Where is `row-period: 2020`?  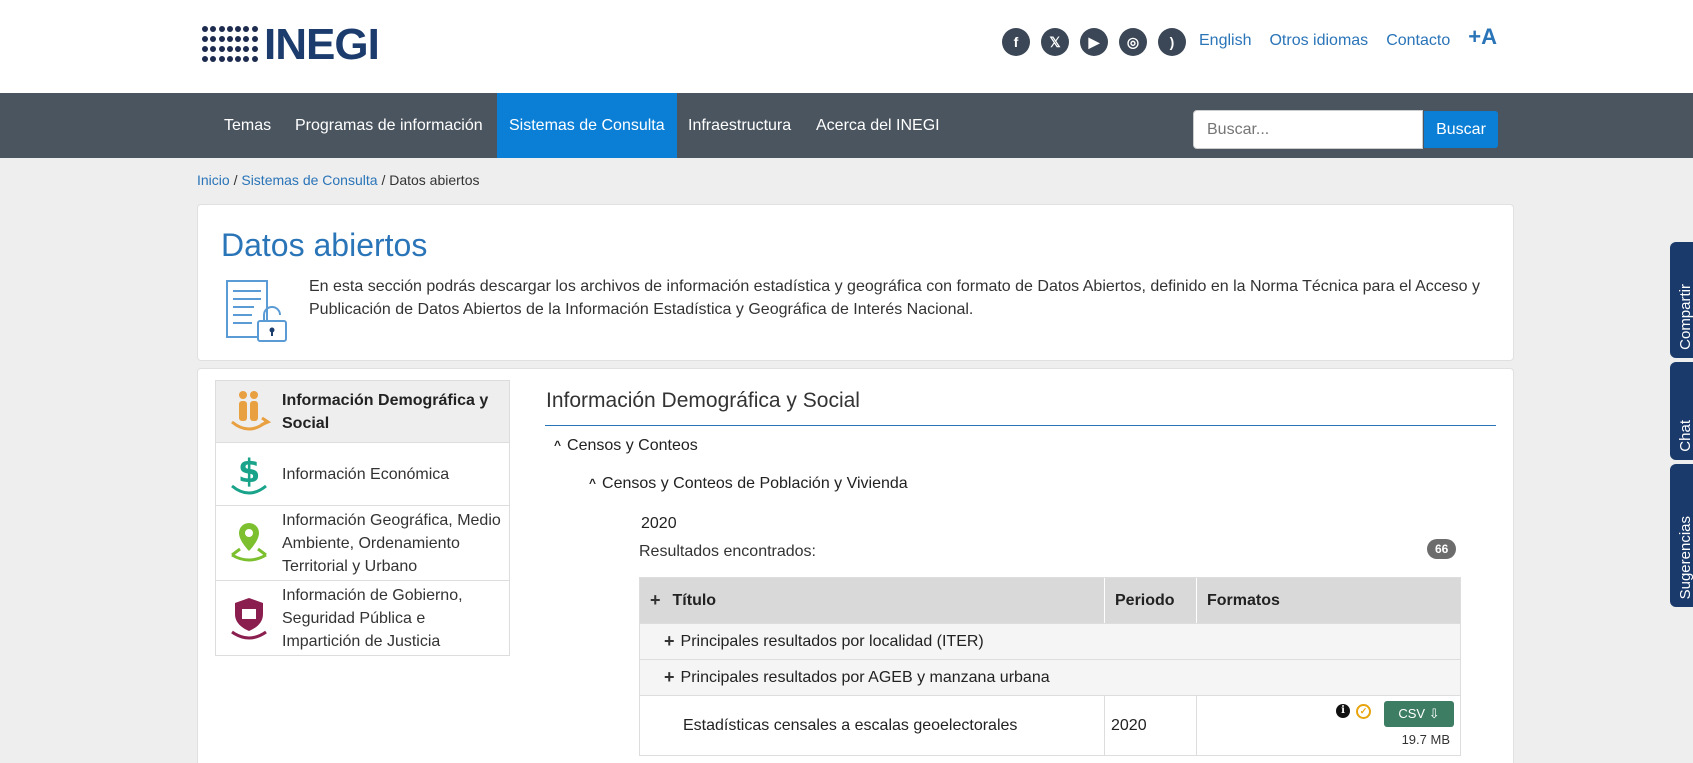
row-period: 2020 is located at coordinates (1151, 725).